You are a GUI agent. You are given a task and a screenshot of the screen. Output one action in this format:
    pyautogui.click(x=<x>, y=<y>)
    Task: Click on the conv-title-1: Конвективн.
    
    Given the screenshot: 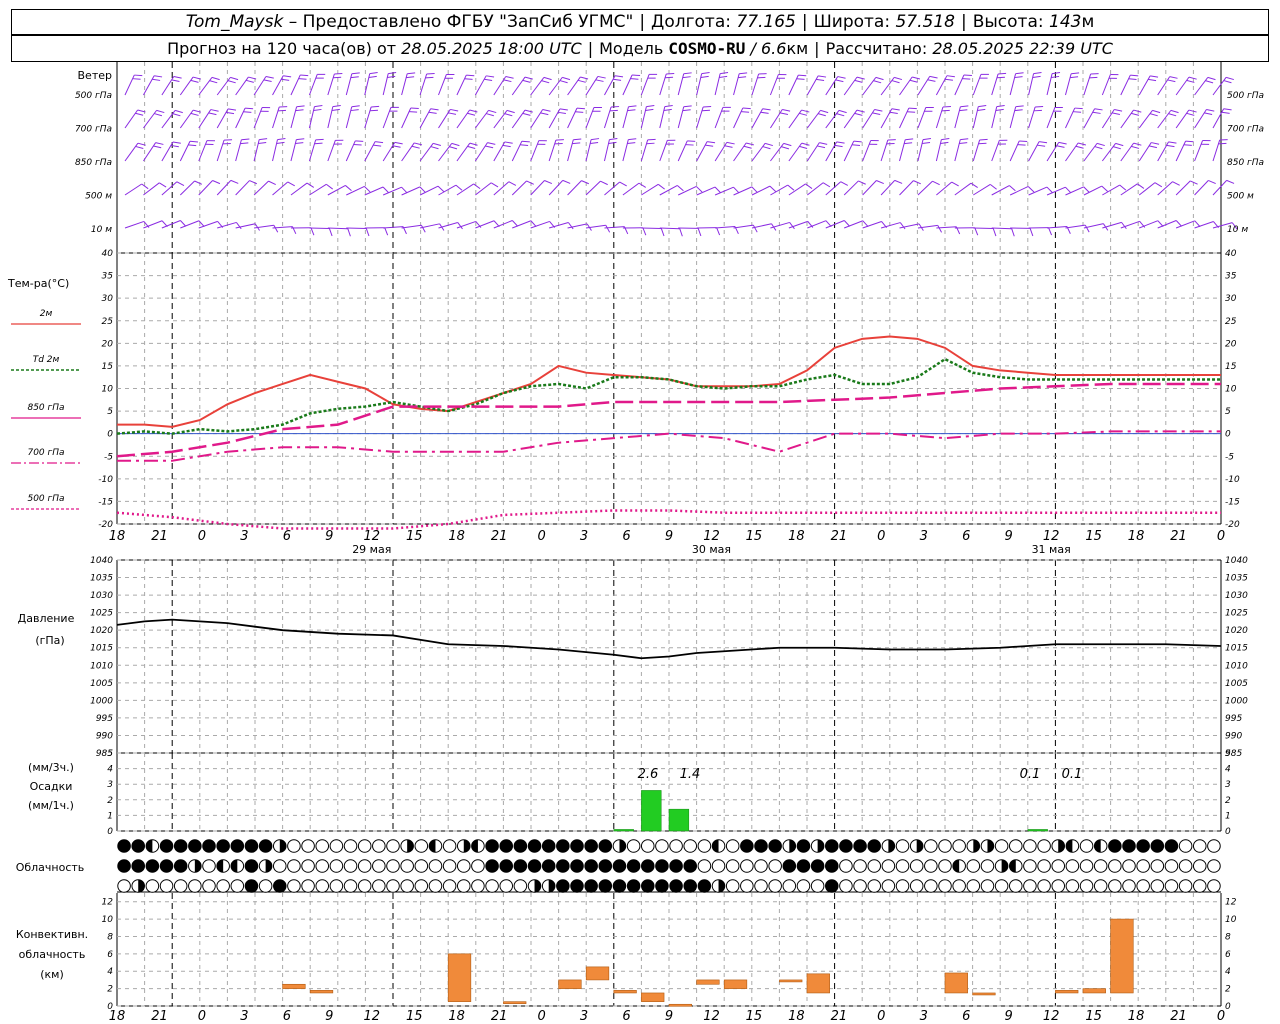 What is the action you would take?
    pyautogui.click(x=52, y=934)
    